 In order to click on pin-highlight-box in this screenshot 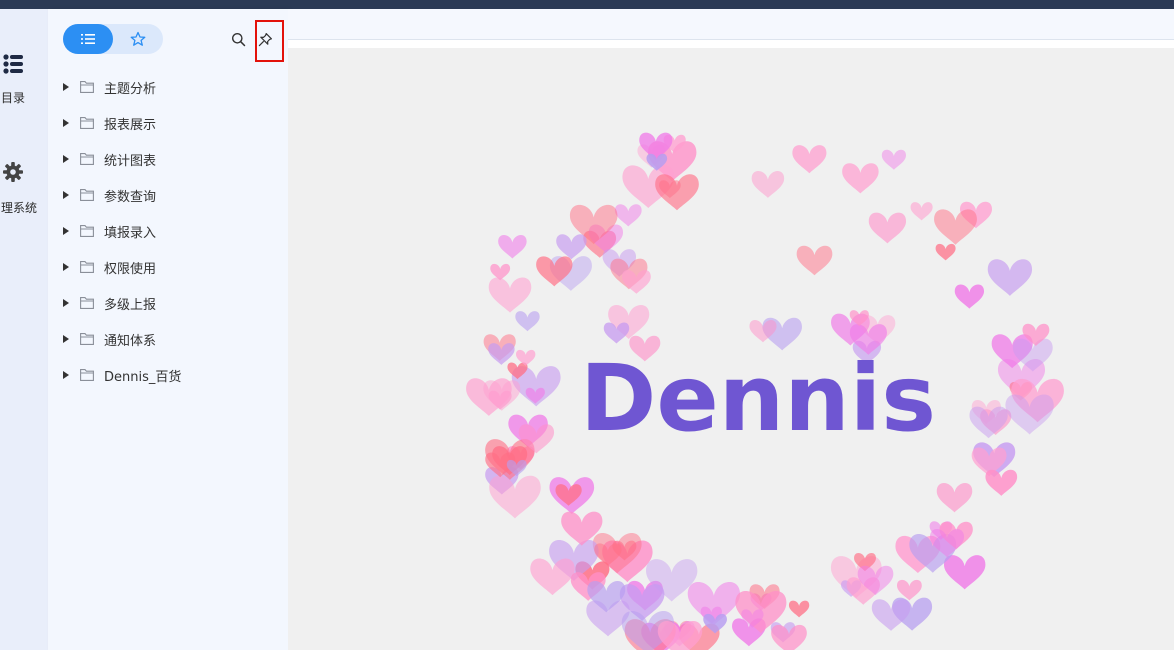, I will do `click(269, 41)`.